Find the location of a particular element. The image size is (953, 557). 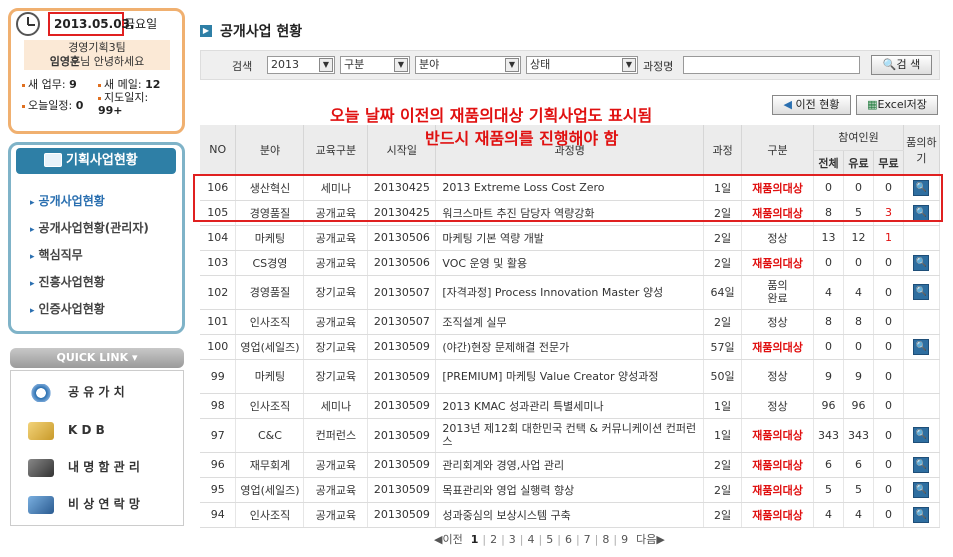

cell-paid: 5 is located at coordinates (858, 490).